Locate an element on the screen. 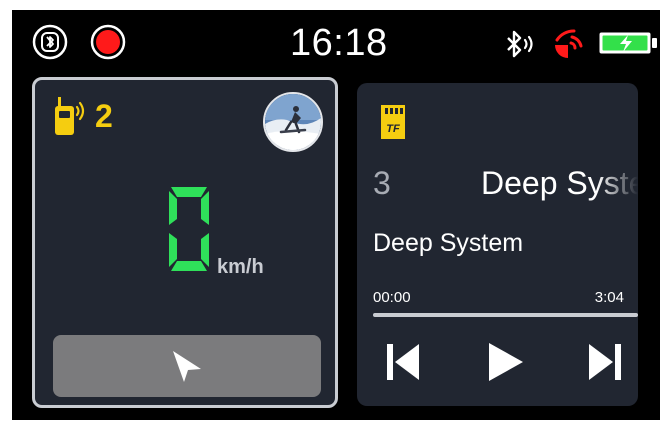 This screenshot has height=423, width=672. status-bar: 16:18 is located at coordinates (336, 42).